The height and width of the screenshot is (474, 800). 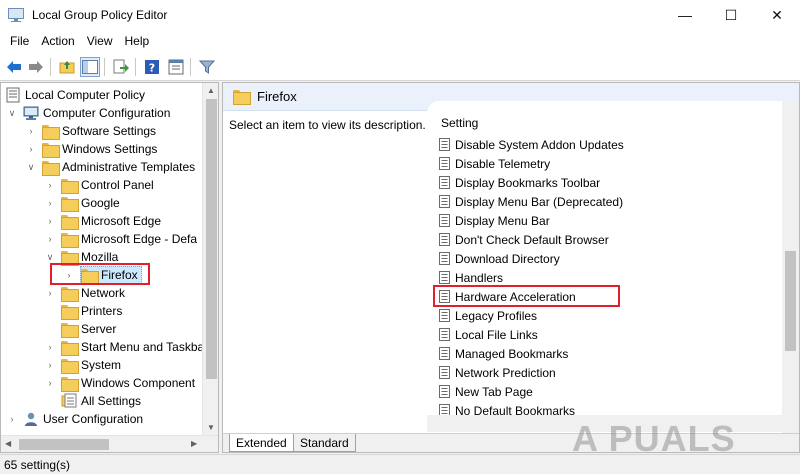 I want to click on setting-row: New Tab Page, so click(x=486, y=391).